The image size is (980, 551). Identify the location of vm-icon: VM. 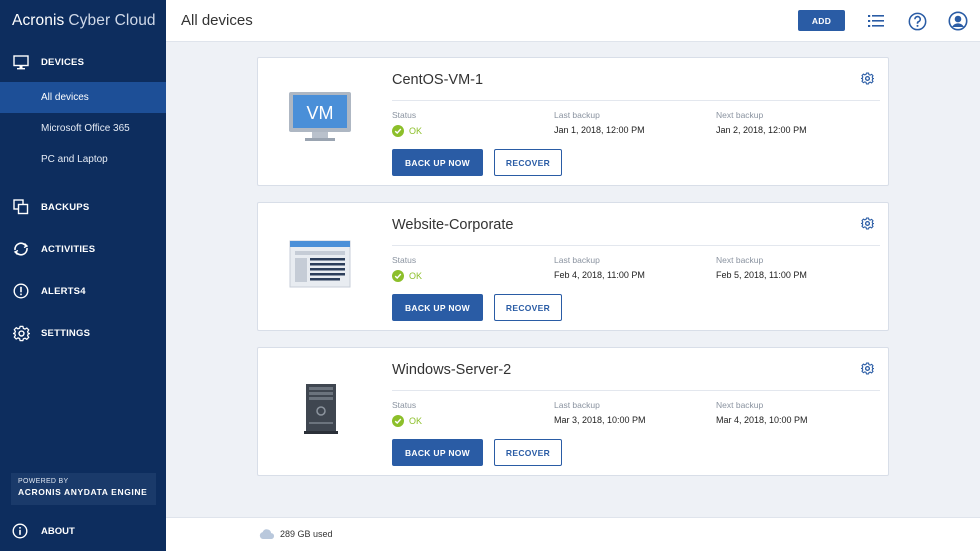
(320, 118).